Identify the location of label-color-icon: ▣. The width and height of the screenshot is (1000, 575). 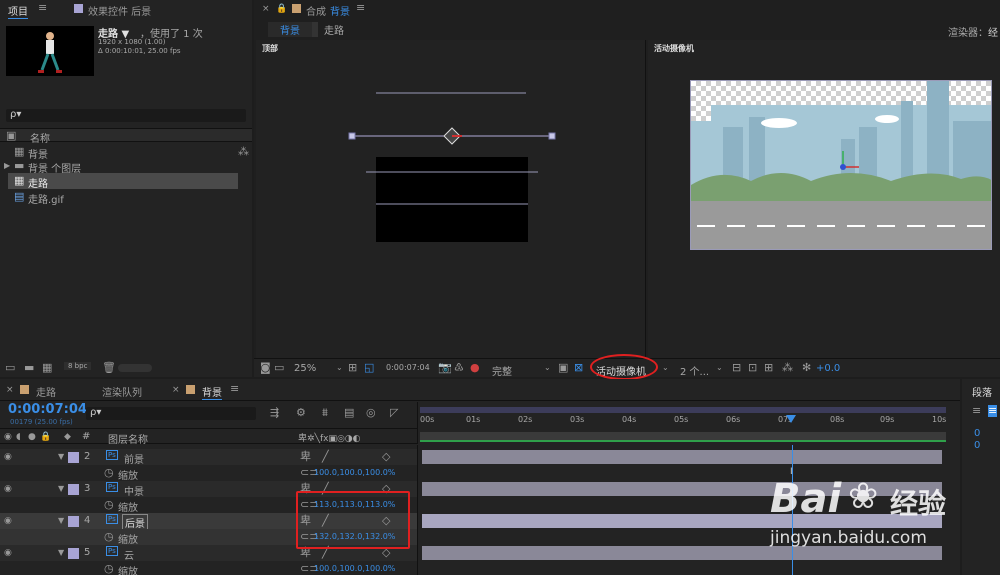
(11, 136).